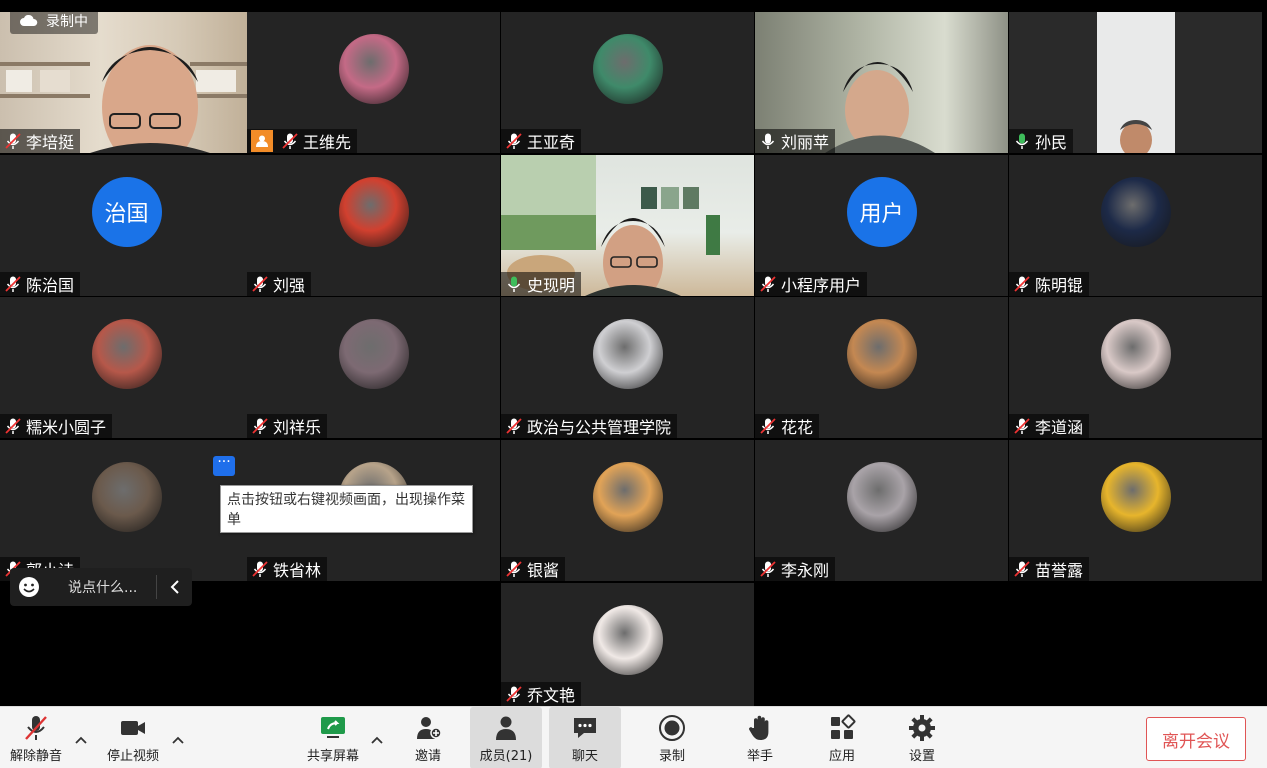  I want to click on participant-tile: 史现明, so click(627, 225).